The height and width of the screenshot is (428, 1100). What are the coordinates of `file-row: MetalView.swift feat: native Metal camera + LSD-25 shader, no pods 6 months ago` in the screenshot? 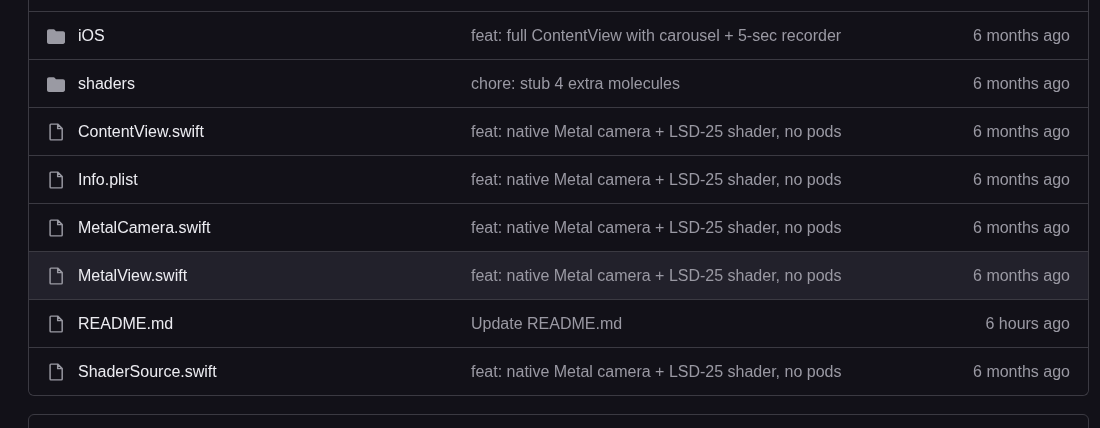 It's located at (558, 275).